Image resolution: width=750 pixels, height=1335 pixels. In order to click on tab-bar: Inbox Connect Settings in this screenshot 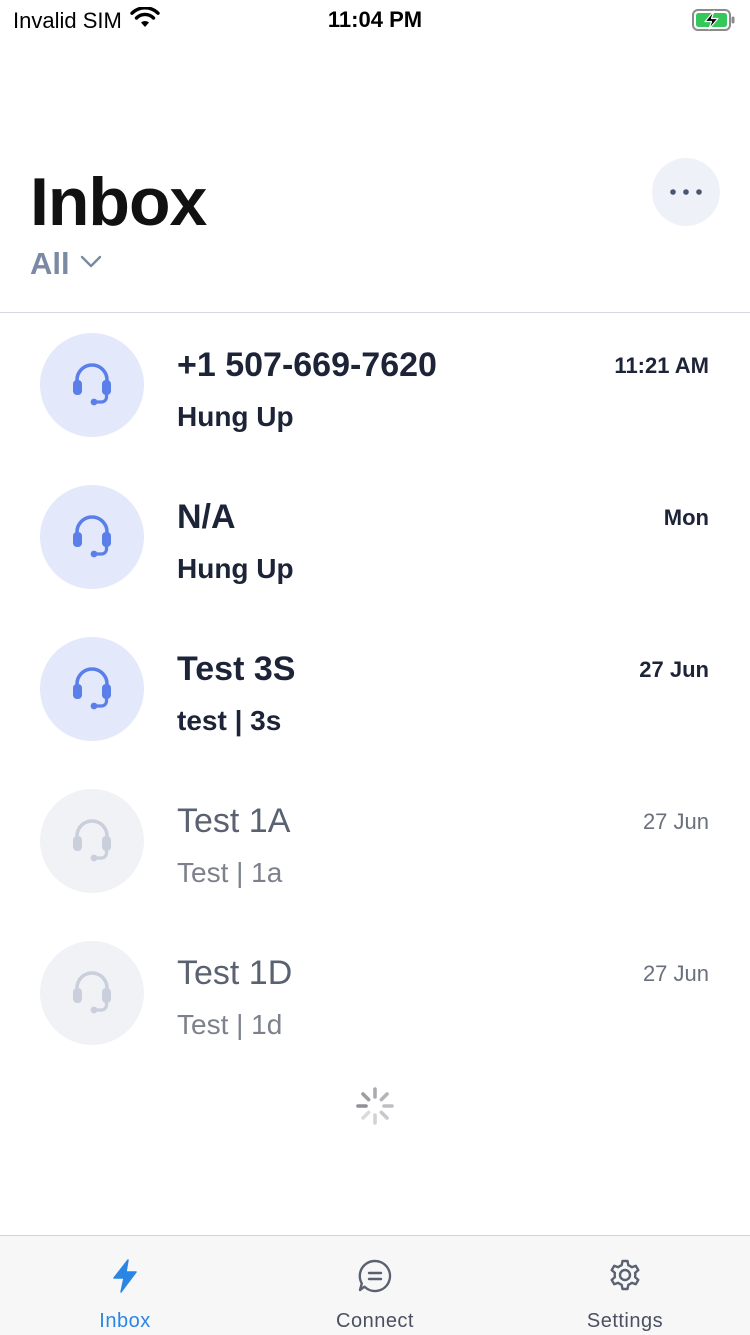, I will do `click(375, 1285)`.